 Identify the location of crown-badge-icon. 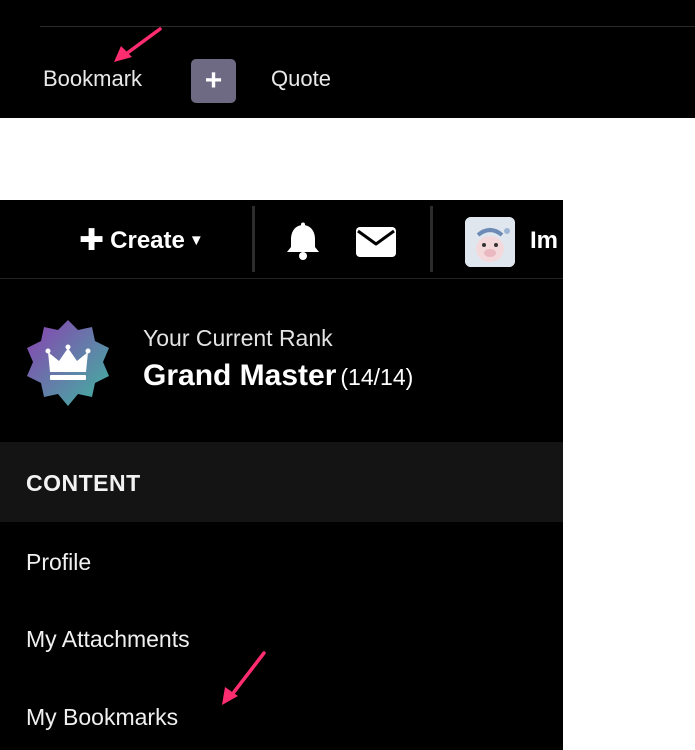
(68, 363).